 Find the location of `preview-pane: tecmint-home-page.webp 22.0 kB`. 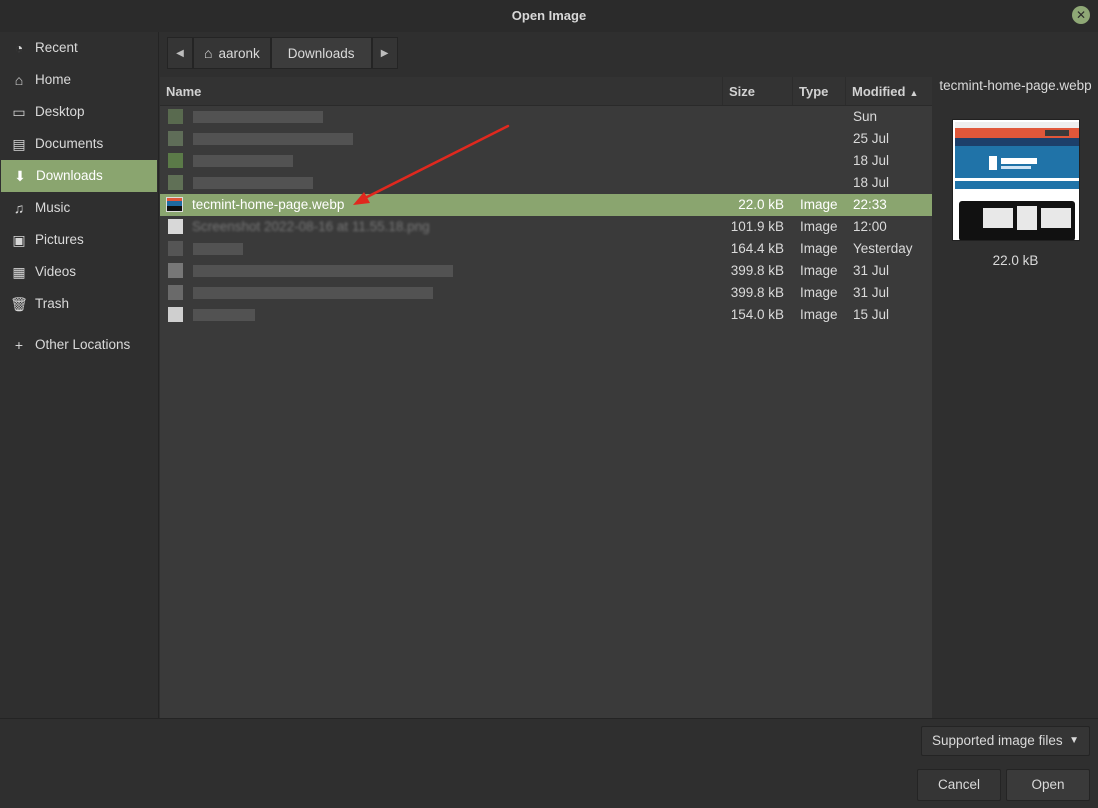

preview-pane: tecmint-home-page.webp 22.0 kB is located at coordinates (1015, 397).